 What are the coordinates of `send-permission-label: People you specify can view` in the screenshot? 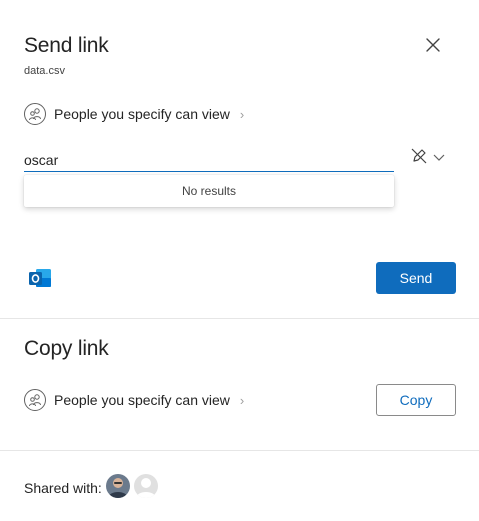 It's located at (142, 114).